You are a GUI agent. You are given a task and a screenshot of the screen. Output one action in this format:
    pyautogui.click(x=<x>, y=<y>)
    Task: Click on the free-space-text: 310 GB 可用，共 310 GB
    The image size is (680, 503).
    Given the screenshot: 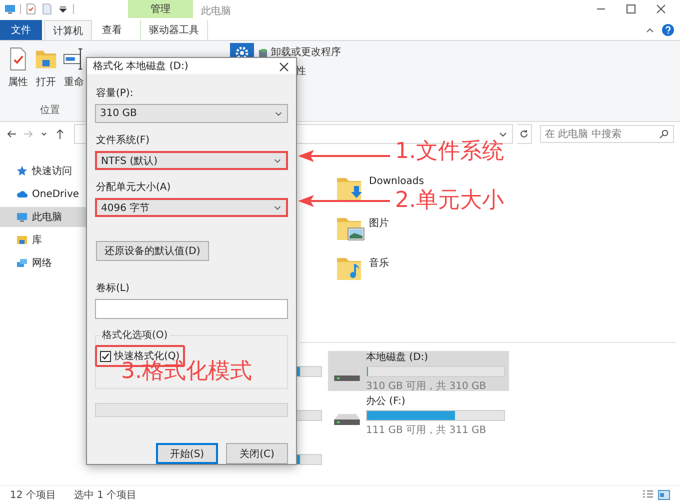 What is the action you would take?
    pyautogui.click(x=427, y=386)
    